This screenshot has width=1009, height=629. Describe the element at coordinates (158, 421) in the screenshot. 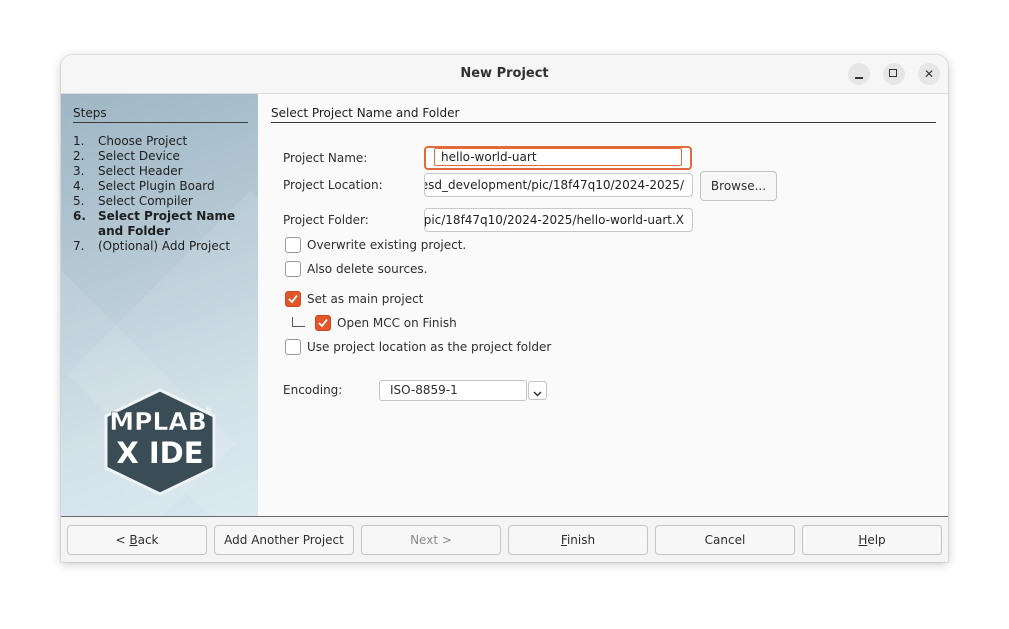

I see `logo-text-mplab: MPLAB` at that location.